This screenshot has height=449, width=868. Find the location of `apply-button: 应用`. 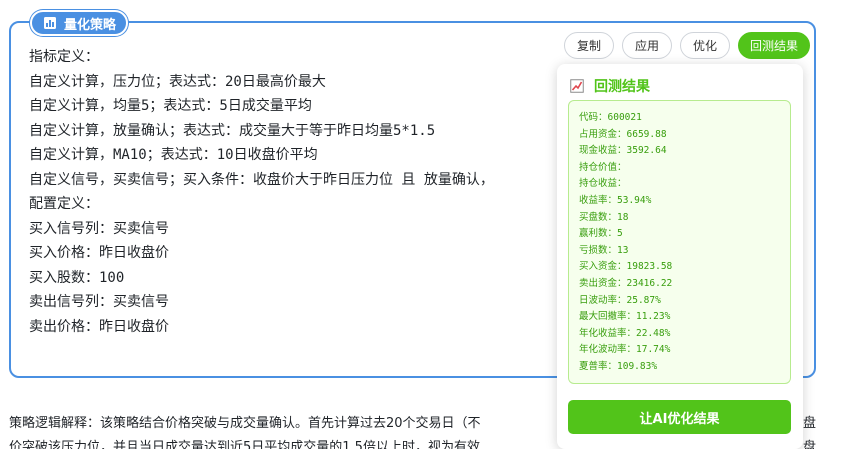

apply-button: 应用 is located at coordinates (647, 45).